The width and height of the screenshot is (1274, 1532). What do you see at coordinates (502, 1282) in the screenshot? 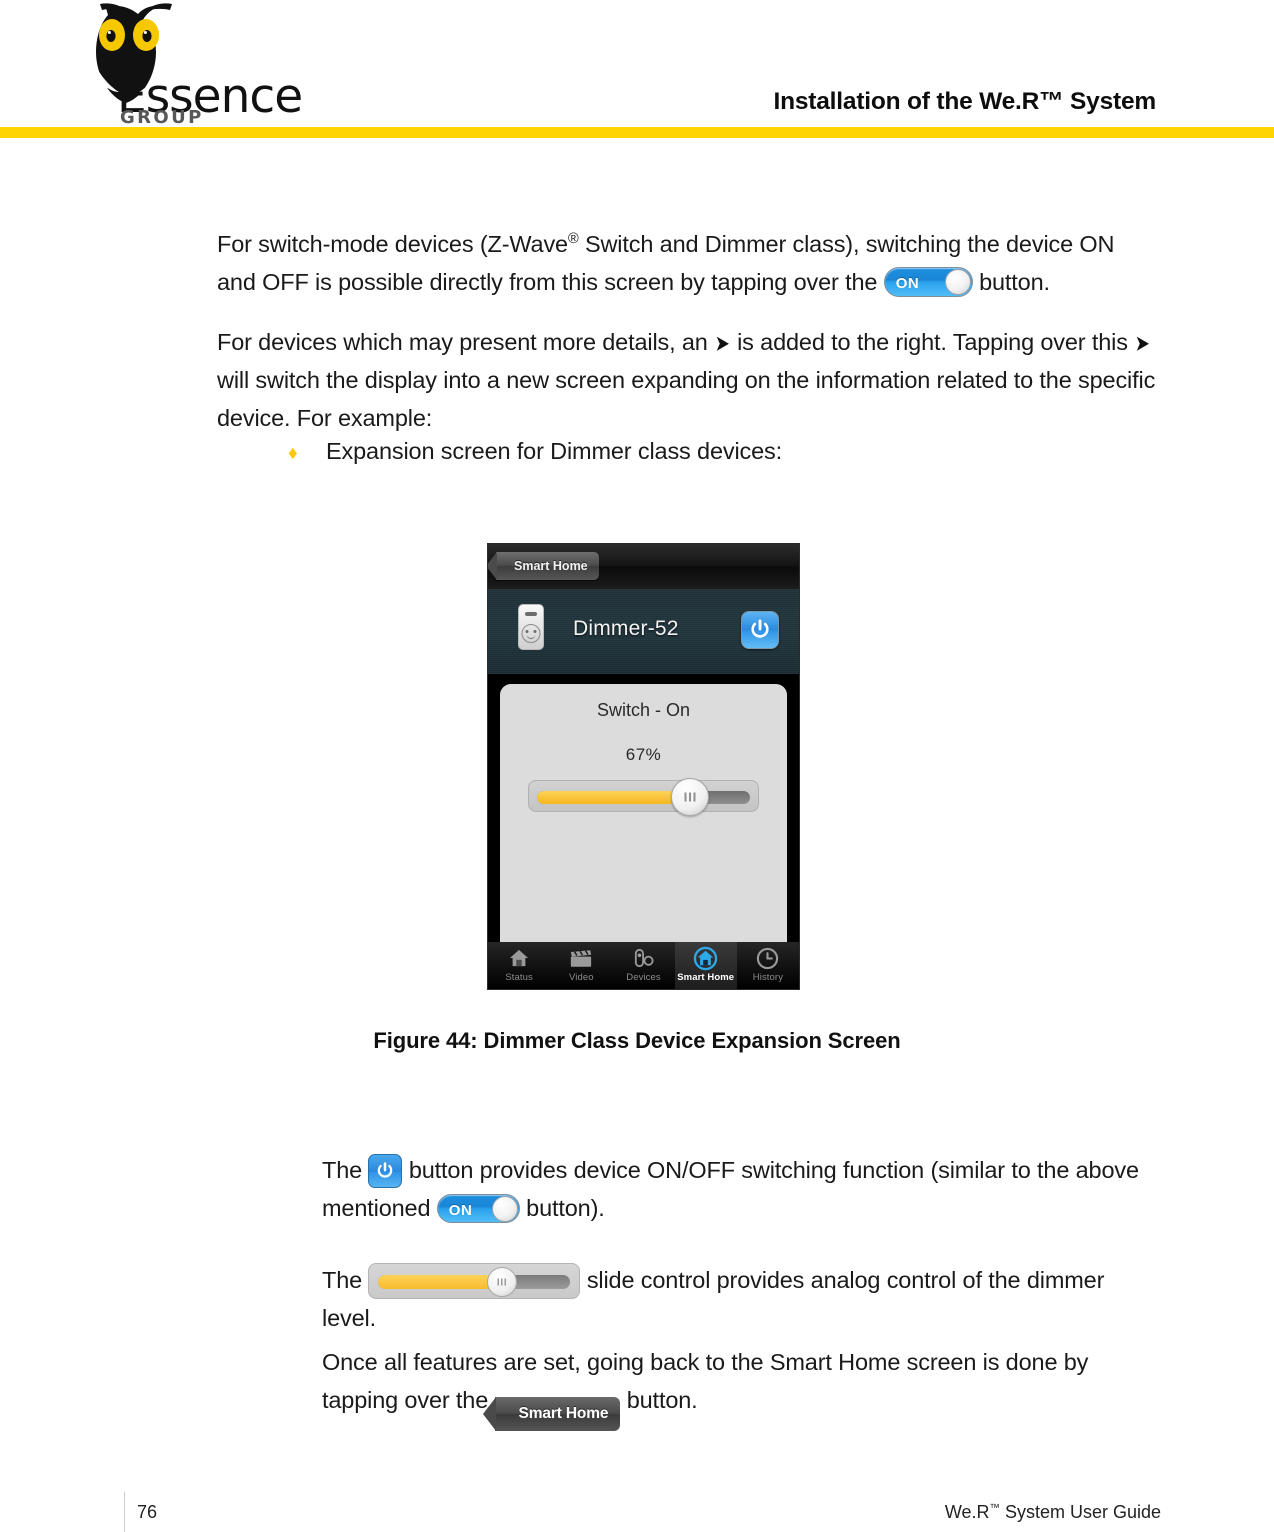
I see `slider-inline-knob` at bounding box center [502, 1282].